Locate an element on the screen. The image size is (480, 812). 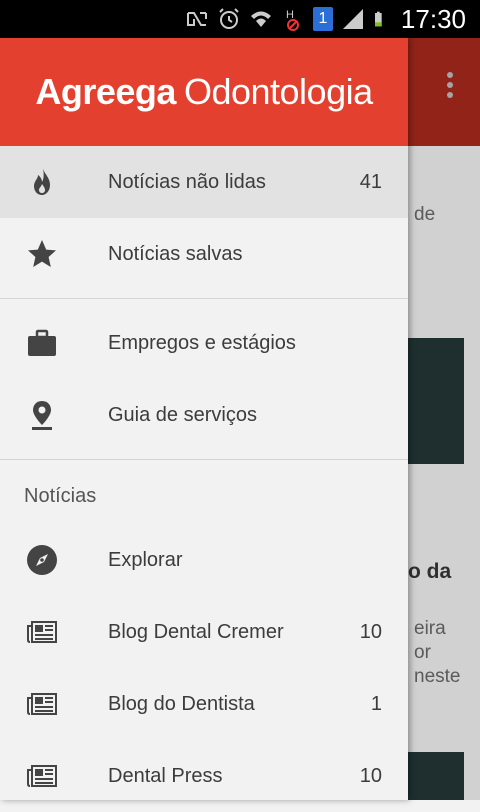
drawer-item-label: Explorar is located at coordinates (145, 559).